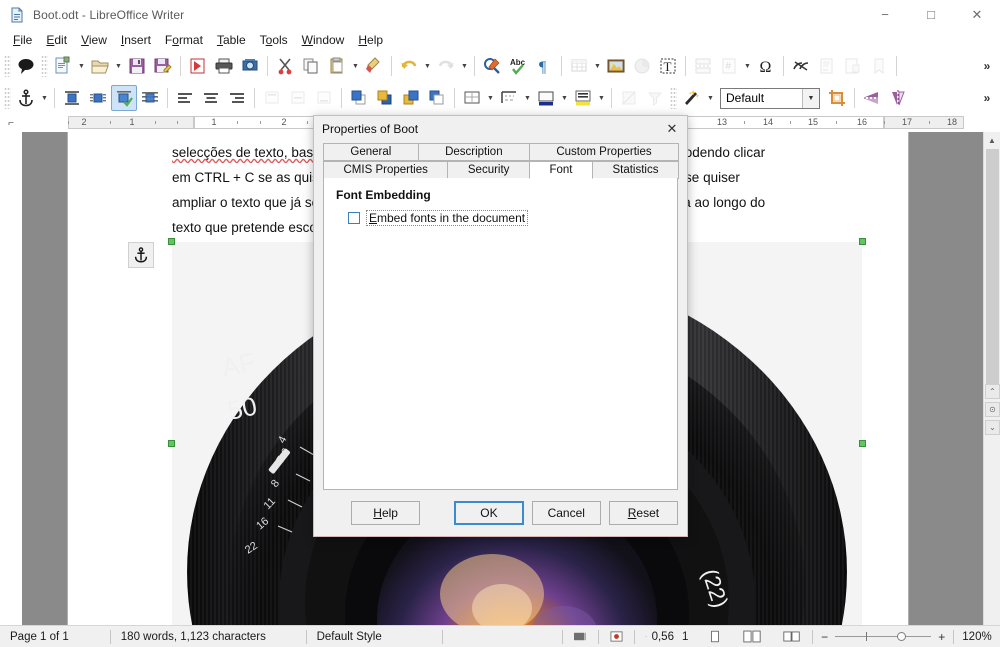 This screenshot has height=647, width=1000. Describe the element at coordinates (752, 636) in the screenshot. I see `multi-page-view-icon` at that location.